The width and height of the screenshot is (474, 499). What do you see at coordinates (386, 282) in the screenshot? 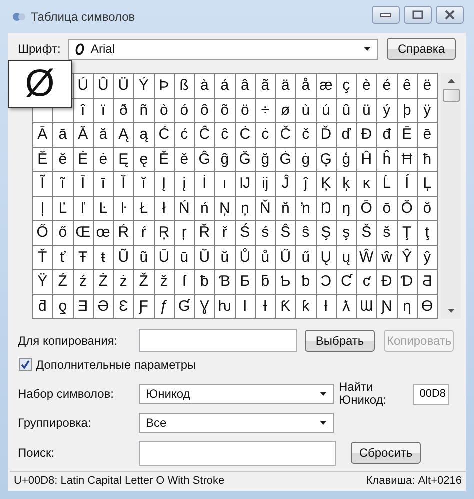
I see `character-cell: Ɖ` at bounding box center [386, 282].